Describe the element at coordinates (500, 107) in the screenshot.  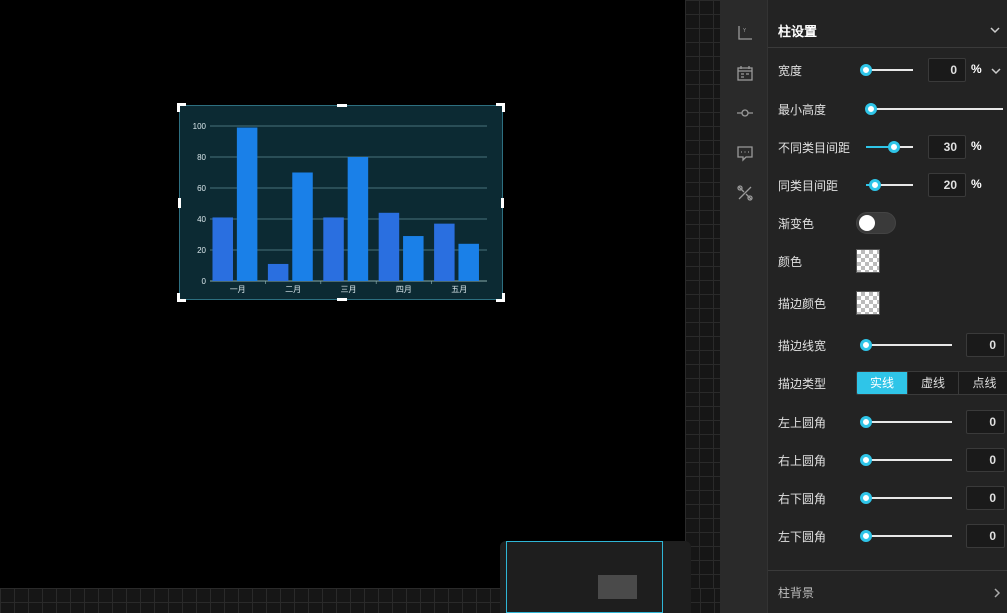
I see `resize-handle-top-right` at that location.